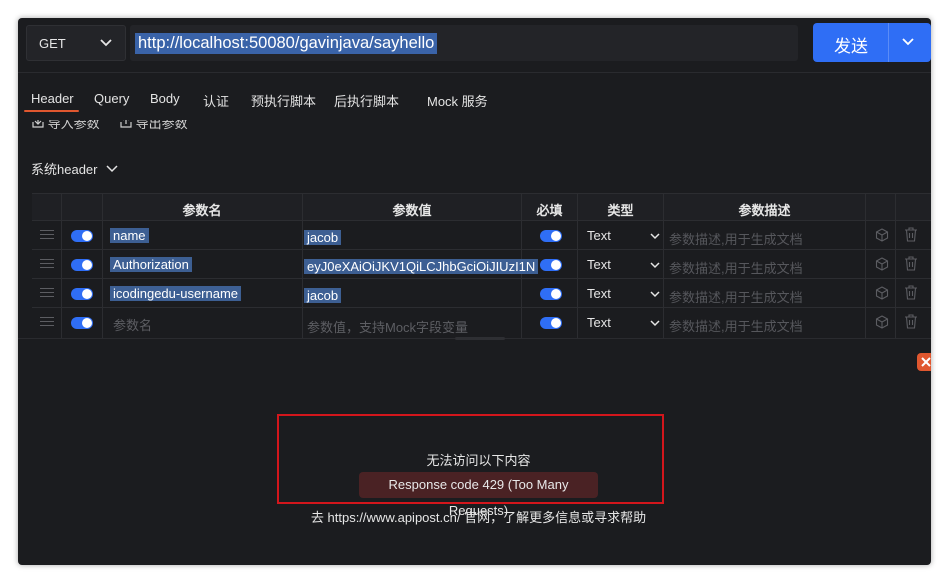 Image resolution: width=949 pixels, height=583 pixels. Describe the element at coordinates (549, 210) in the screenshot. I see `col-required-header: 必填` at that location.